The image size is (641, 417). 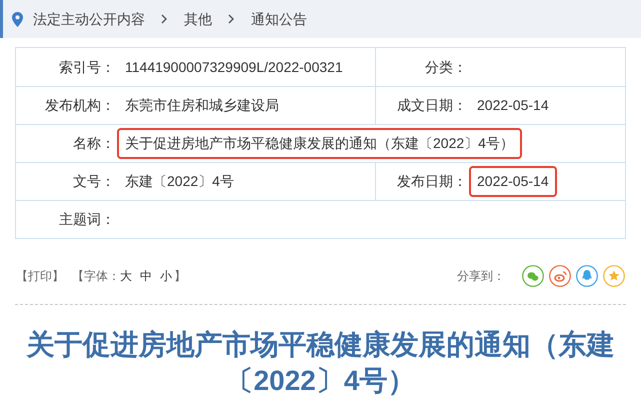 What do you see at coordinates (17, 19) in the screenshot?
I see `location-pin-icon` at bounding box center [17, 19].